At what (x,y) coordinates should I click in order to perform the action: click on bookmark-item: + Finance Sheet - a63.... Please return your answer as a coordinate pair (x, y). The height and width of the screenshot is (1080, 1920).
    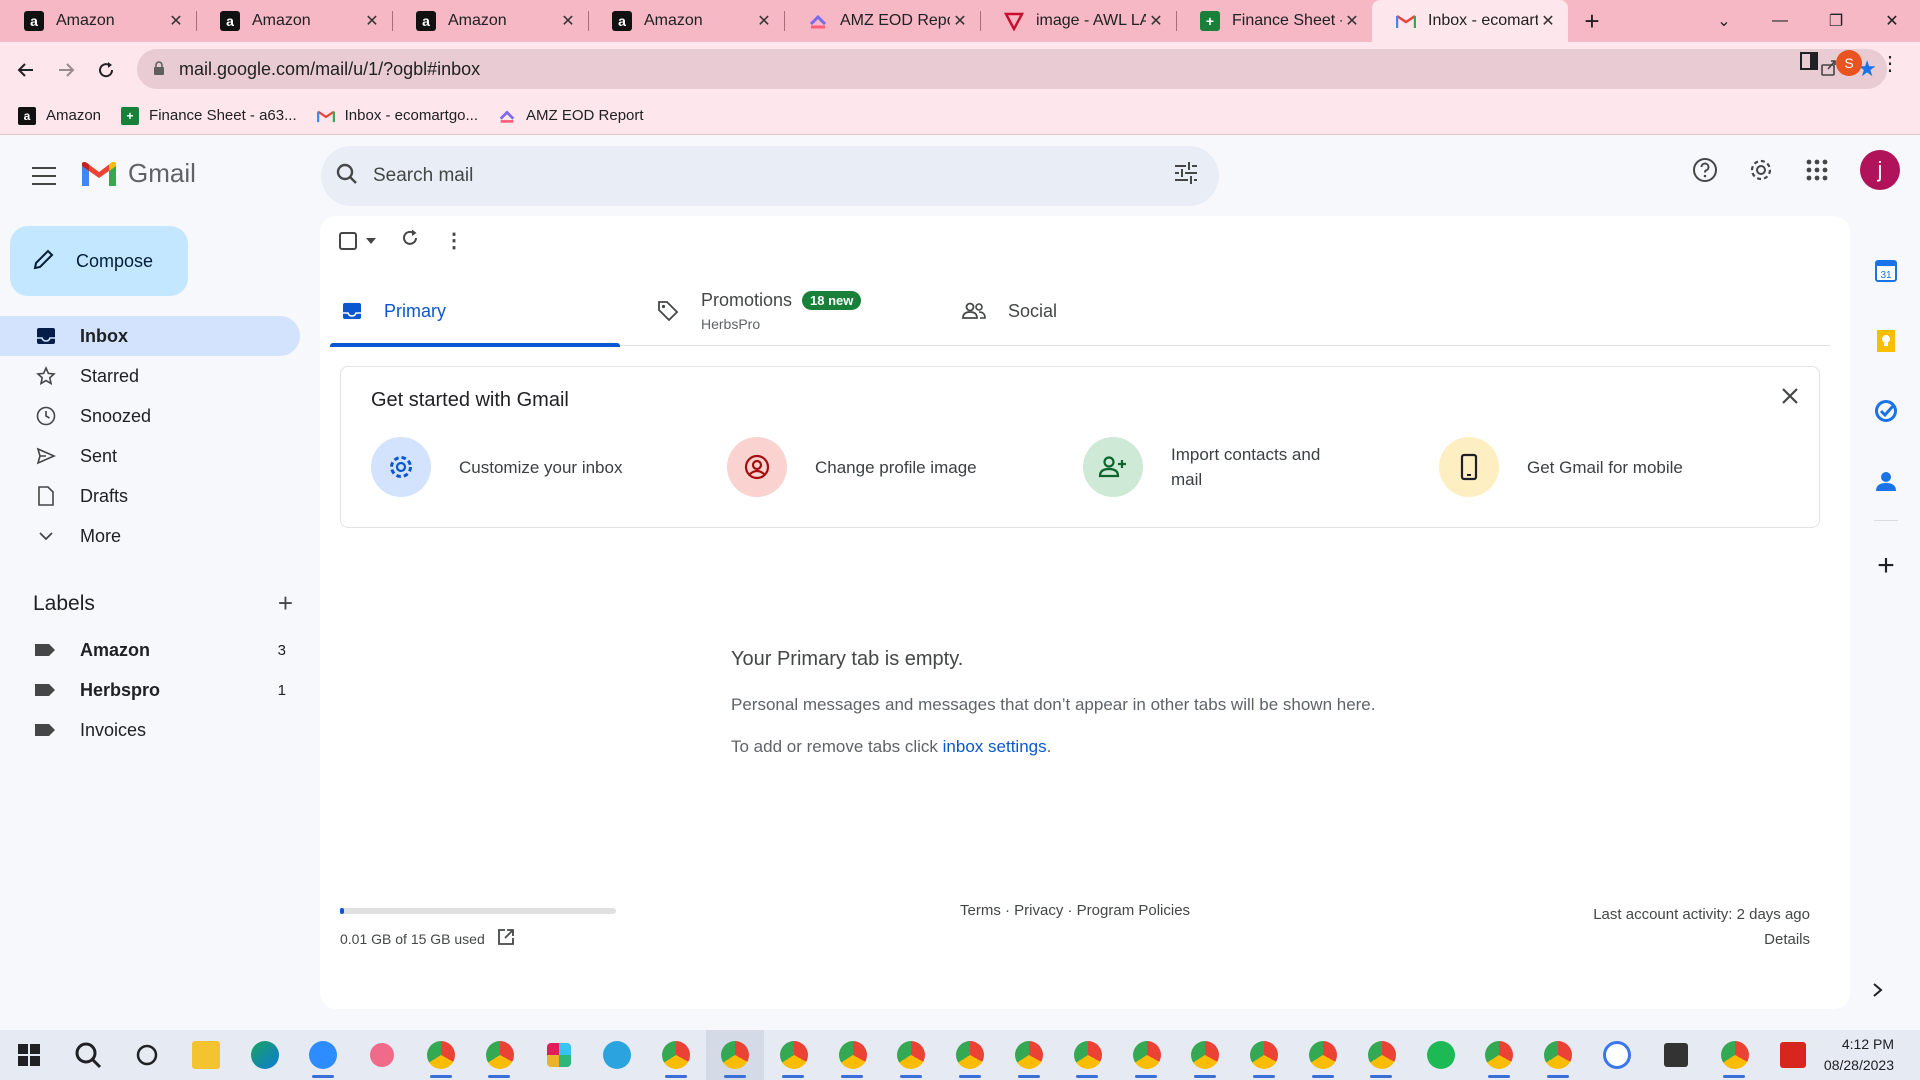
    Looking at the image, I should click on (209, 115).